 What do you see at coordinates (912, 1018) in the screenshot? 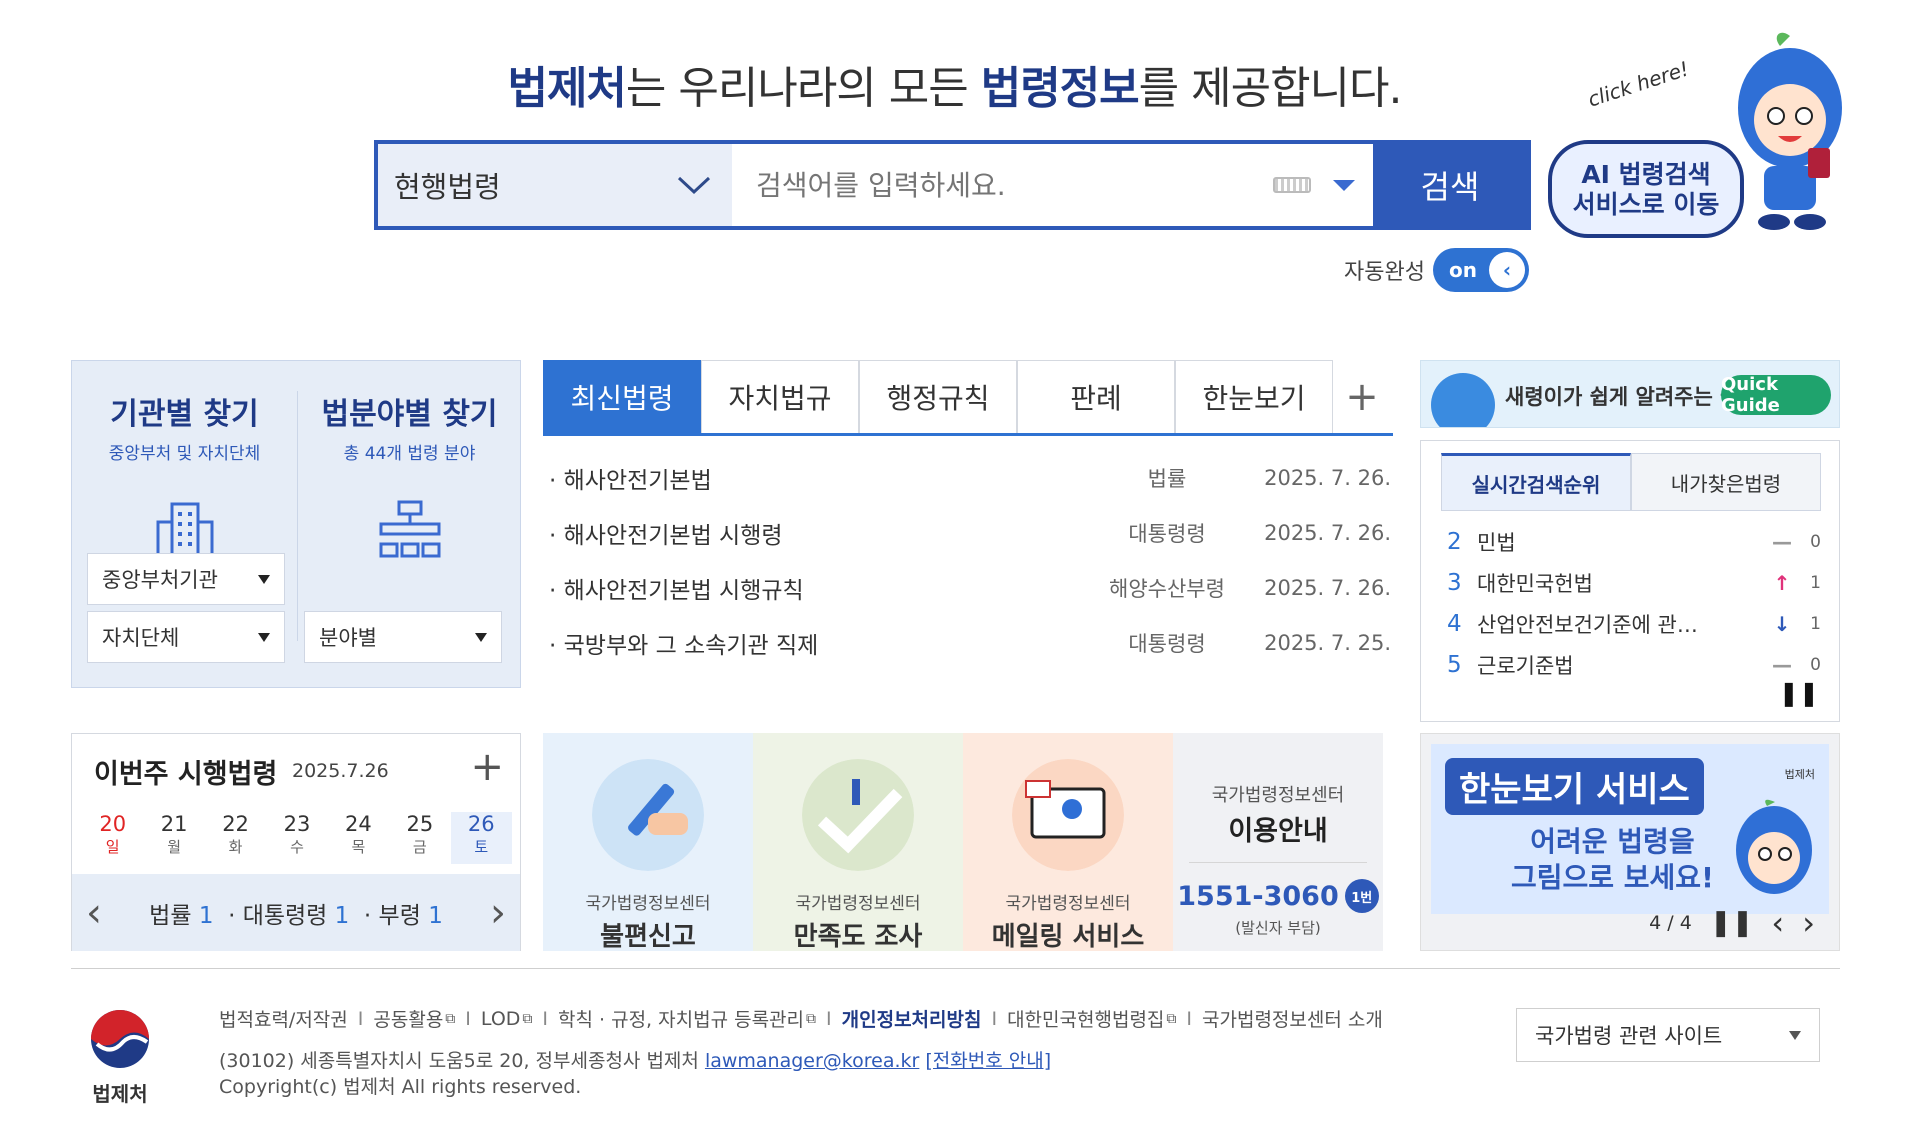
I see `footer-link-privacy: 개인정보처리방침` at bounding box center [912, 1018].